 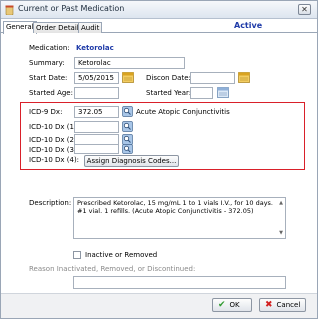 What do you see at coordinates (54, 160) in the screenshot?
I see `icd10-label-4: ICD-10 Dx (4):` at bounding box center [54, 160].